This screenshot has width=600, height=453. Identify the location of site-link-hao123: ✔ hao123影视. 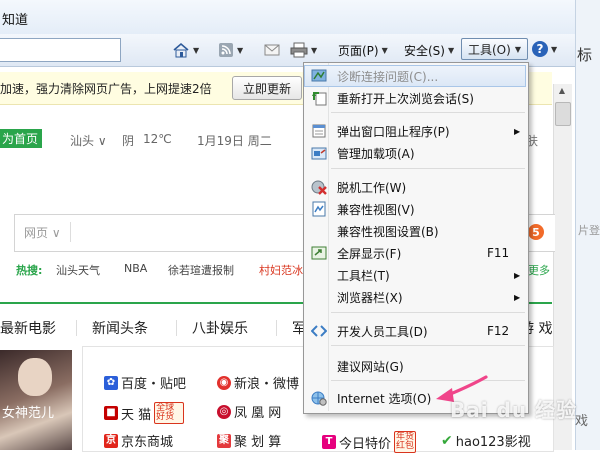
(486, 441).